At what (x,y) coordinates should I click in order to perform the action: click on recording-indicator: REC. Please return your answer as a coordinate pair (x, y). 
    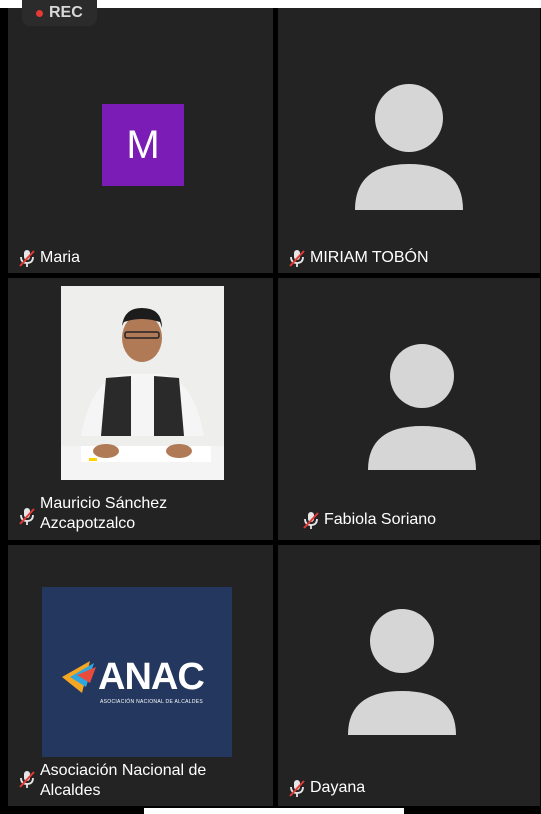
    Looking at the image, I should click on (59, 13).